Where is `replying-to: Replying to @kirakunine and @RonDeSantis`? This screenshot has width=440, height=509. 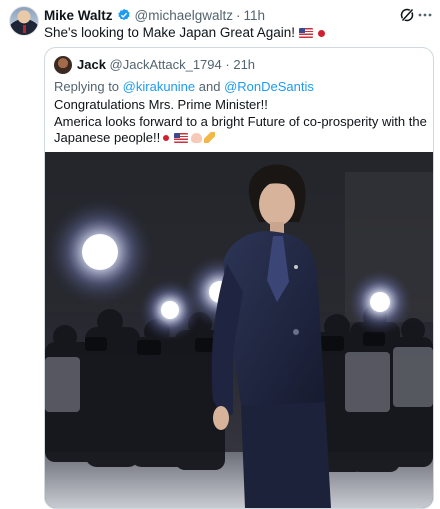 replying-to: Replying to @kirakunine and @RonDeSantis is located at coordinates (184, 86).